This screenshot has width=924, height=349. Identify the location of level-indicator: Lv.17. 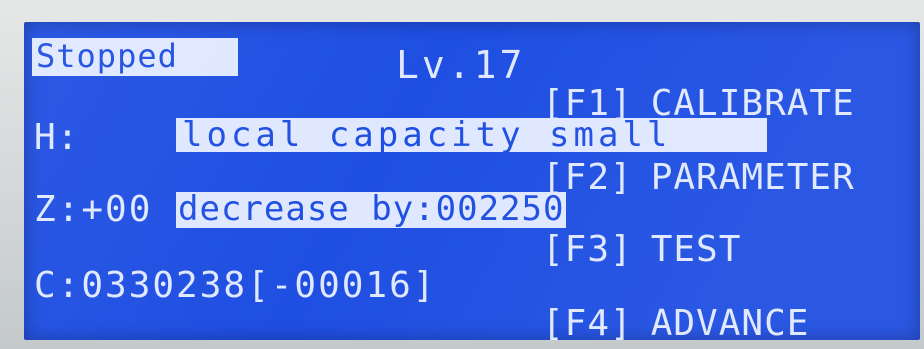
(461, 65).